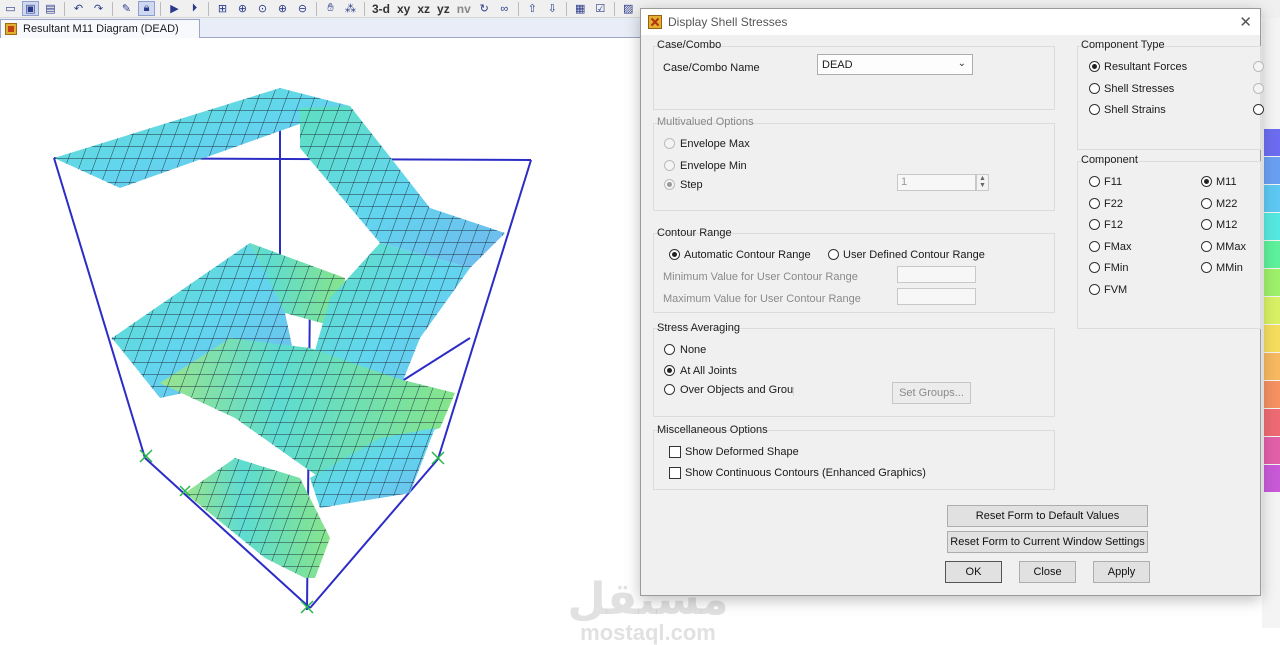 The width and height of the screenshot is (1280, 645). What do you see at coordinates (1094, 203) in the screenshot?
I see `component-f22-radio` at bounding box center [1094, 203].